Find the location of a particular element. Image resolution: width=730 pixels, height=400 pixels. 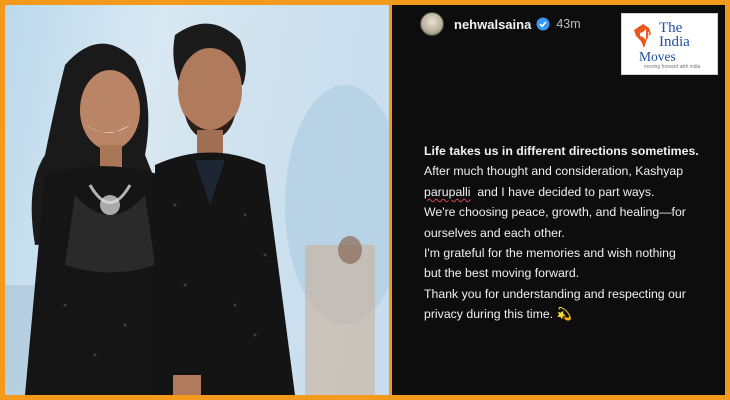

story-header: nehwalsaina 43m is located at coordinates (500, 24).